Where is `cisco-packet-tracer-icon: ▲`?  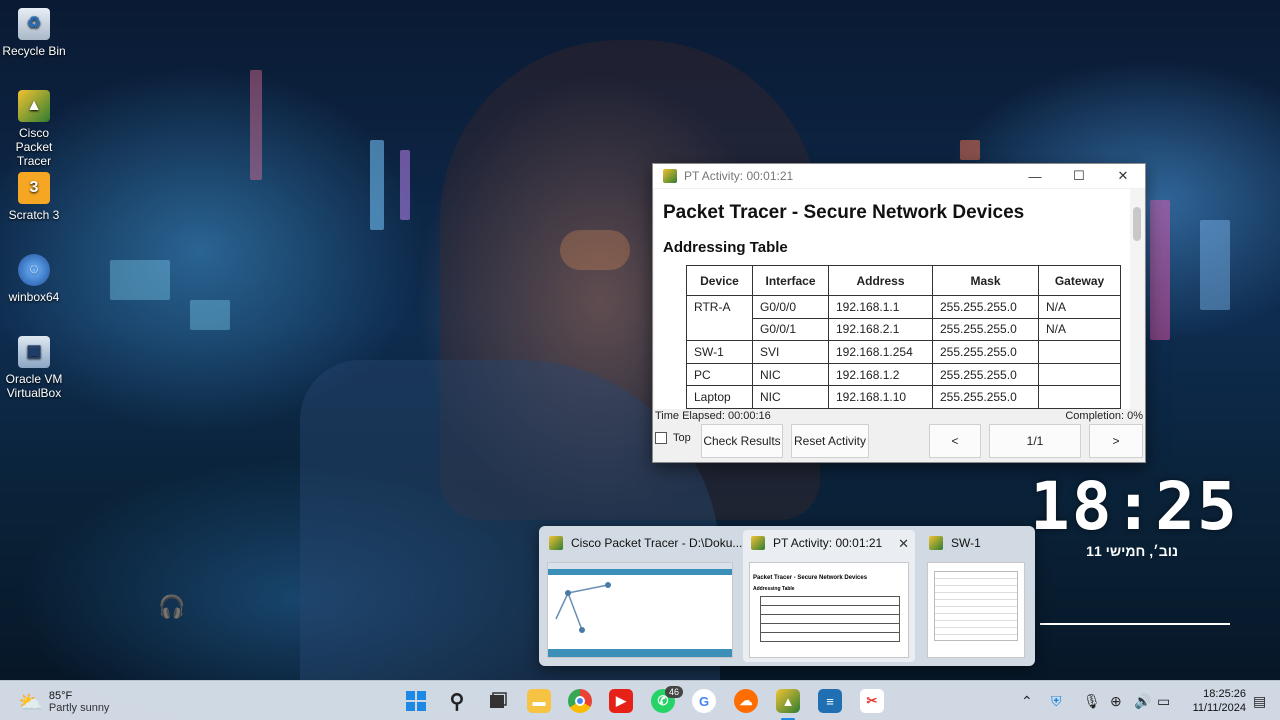
cisco-packet-tracer-icon: ▲ is located at coordinates (34, 106).